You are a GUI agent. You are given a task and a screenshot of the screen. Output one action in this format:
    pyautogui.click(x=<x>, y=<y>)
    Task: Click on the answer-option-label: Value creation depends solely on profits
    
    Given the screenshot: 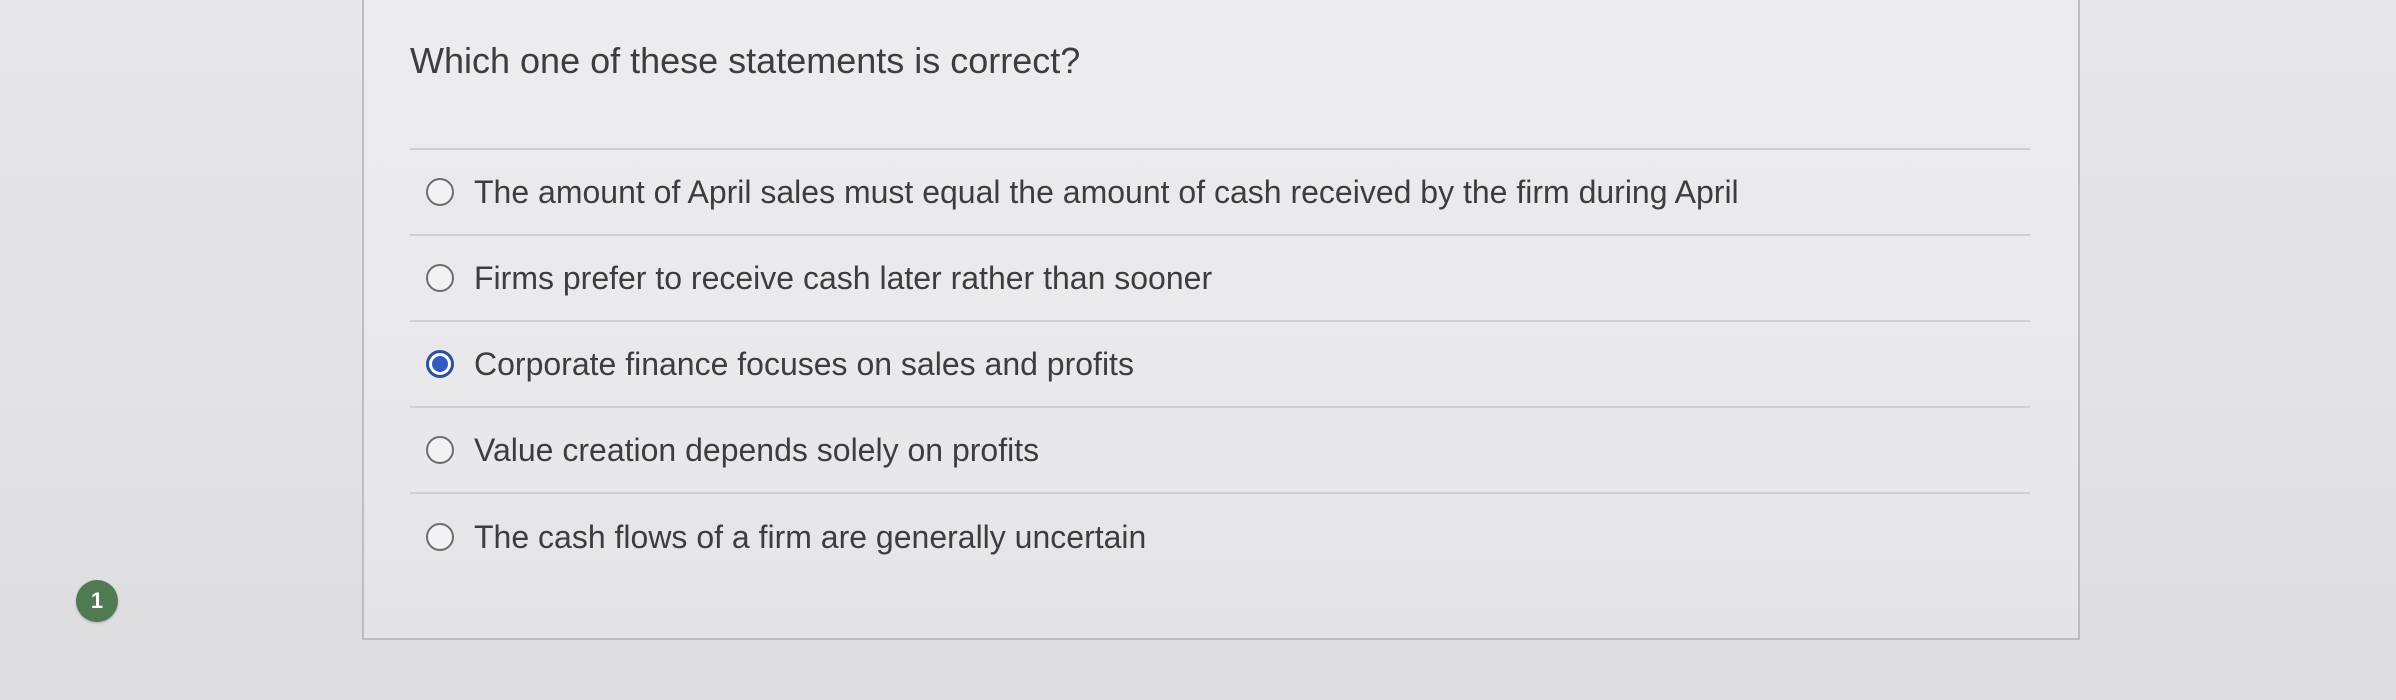 What is the action you would take?
    pyautogui.click(x=757, y=449)
    